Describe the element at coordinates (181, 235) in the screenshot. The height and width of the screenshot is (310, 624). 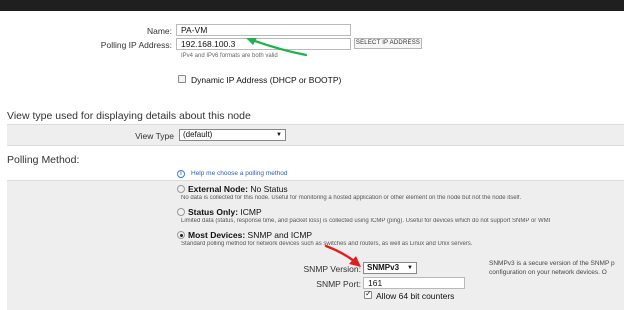
I see `radio-most-devices` at that location.